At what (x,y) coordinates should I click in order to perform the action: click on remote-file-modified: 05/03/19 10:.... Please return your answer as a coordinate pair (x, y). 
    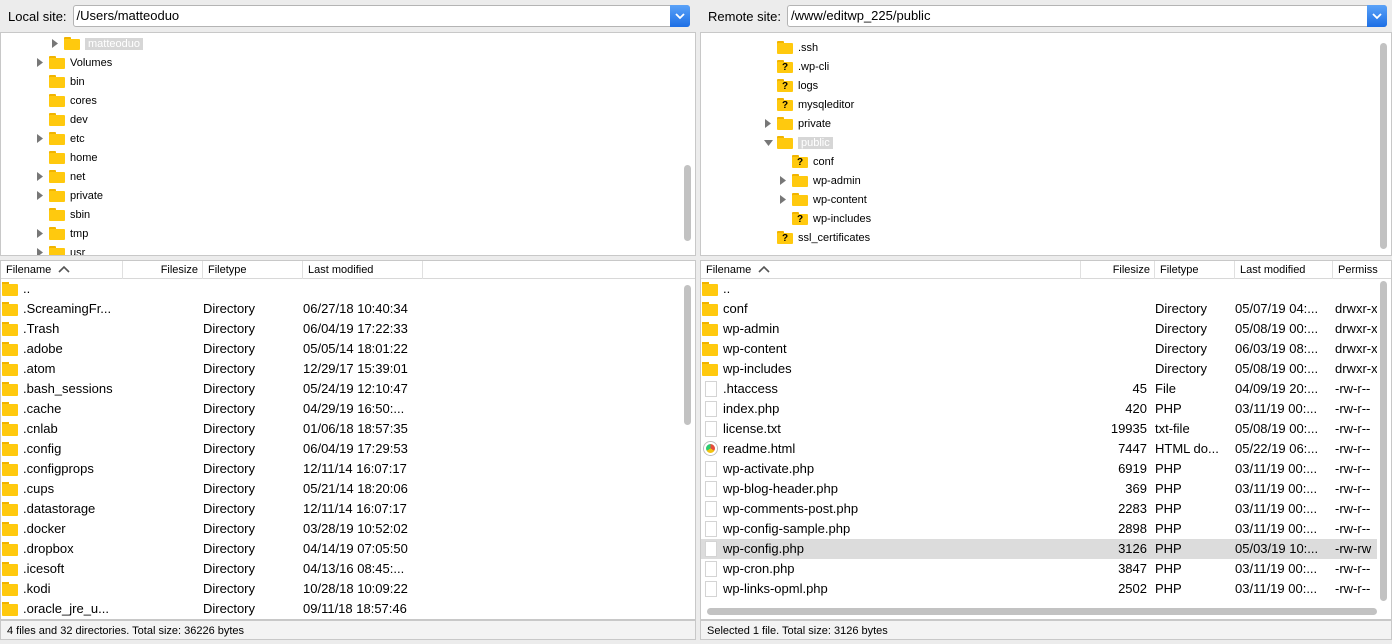
    Looking at the image, I should click on (1277, 548).